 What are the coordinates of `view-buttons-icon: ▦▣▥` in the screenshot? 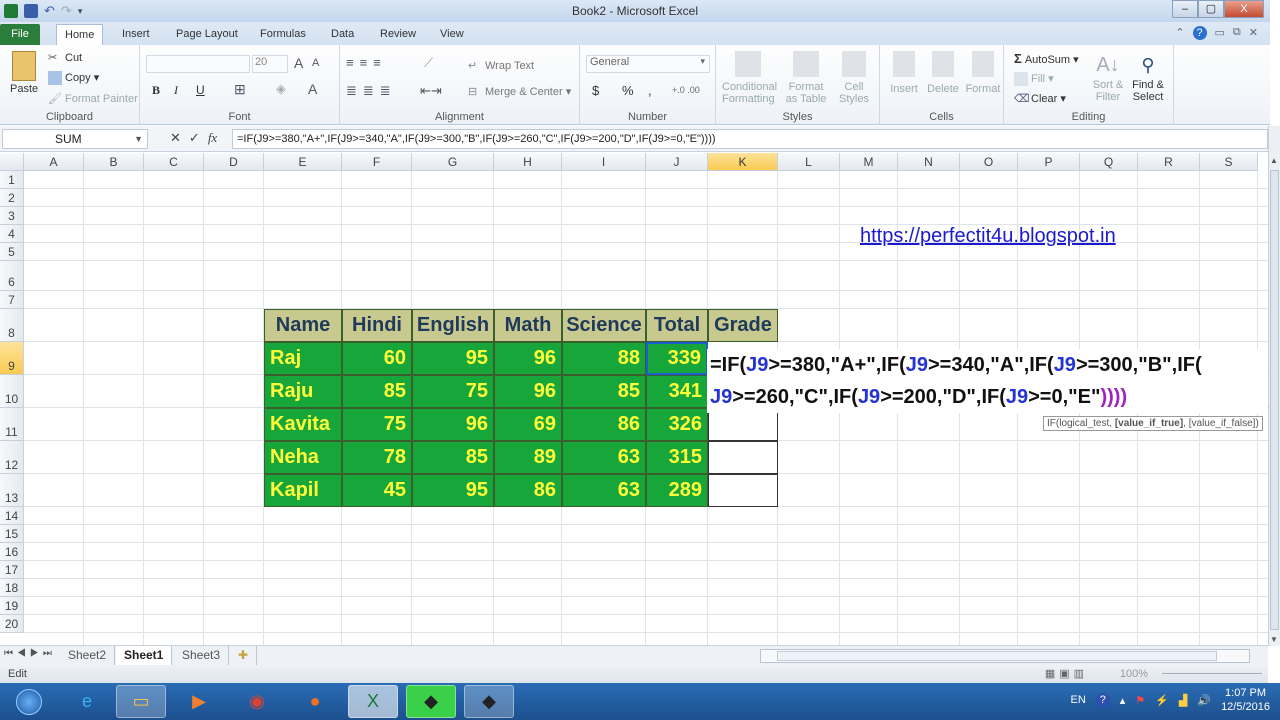 It's located at (1066, 674).